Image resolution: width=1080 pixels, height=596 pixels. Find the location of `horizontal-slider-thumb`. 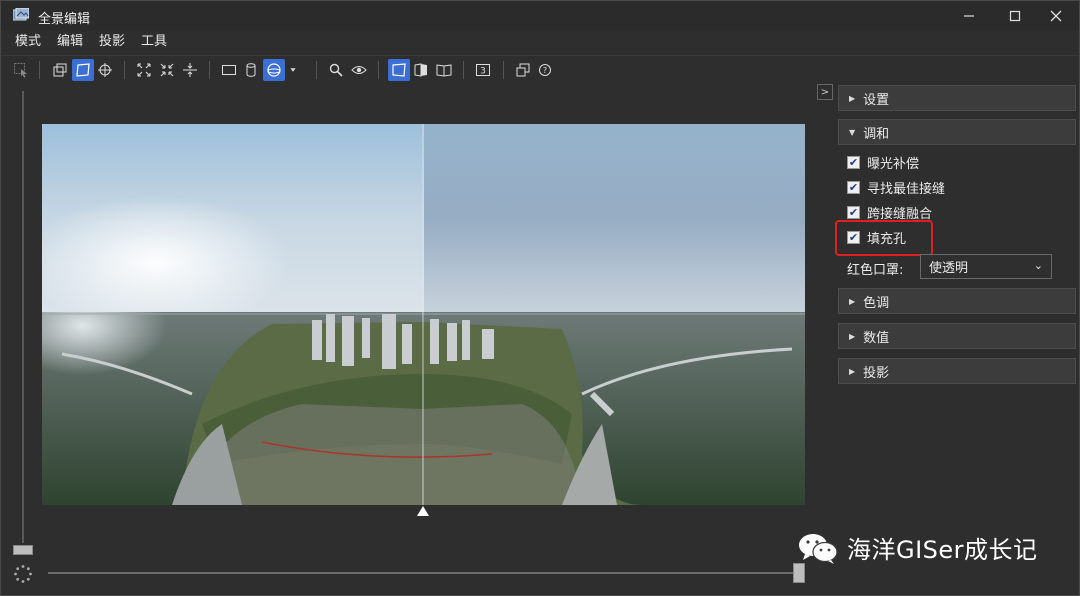

horizontal-slider-thumb is located at coordinates (799, 573).